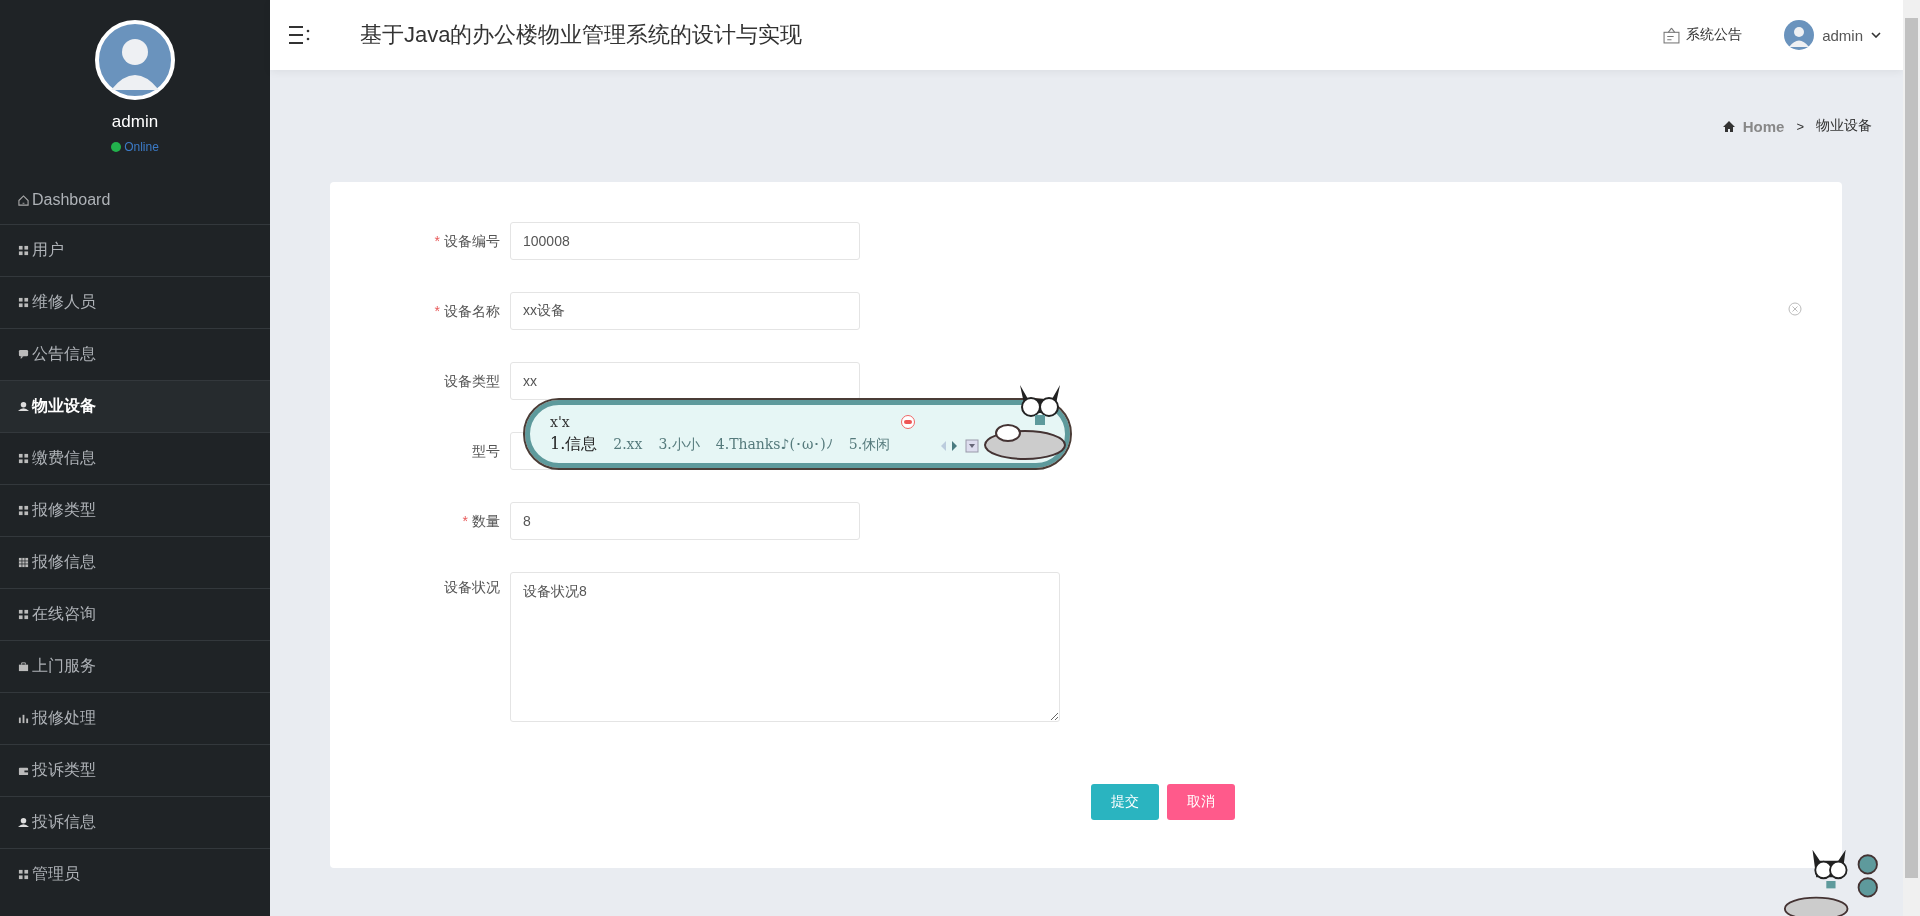 The image size is (1920, 916). What do you see at coordinates (1795, 309) in the screenshot?
I see `close-icon` at bounding box center [1795, 309].